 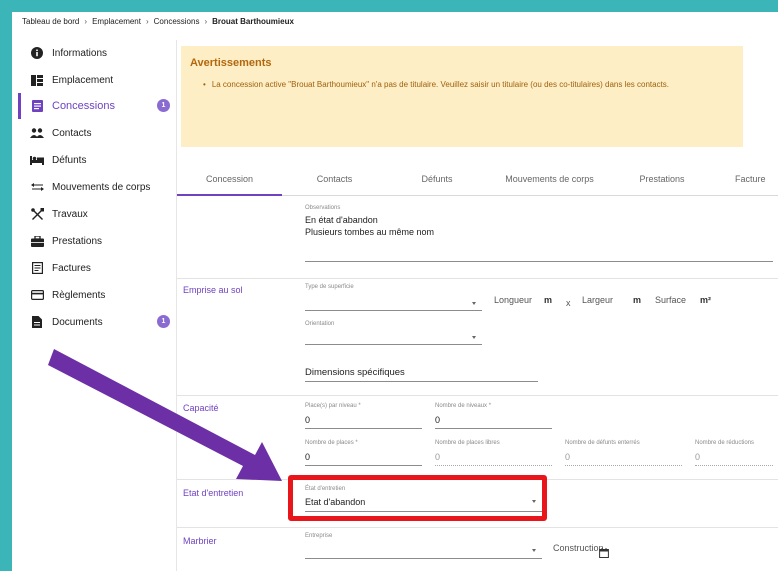 I want to click on nombre-niveaux-underline, so click(x=493, y=428).